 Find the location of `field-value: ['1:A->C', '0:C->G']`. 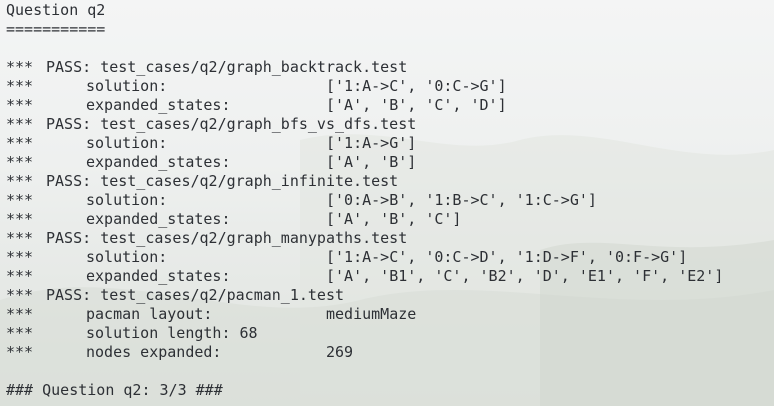

field-value: ['1:A->C', '0:C->G'] is located at coordinates (416, 86).